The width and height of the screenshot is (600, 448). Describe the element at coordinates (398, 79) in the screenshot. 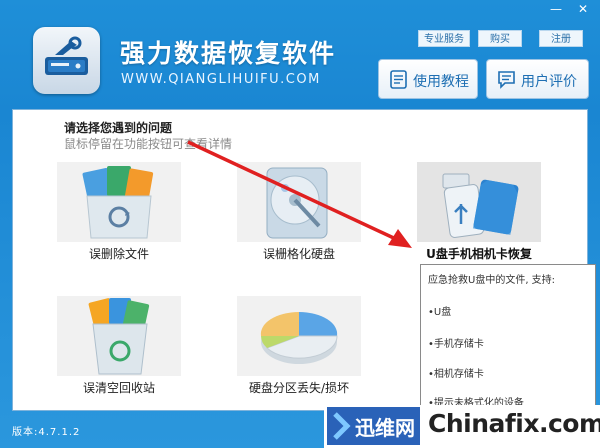

I see `document-icon` at that location.